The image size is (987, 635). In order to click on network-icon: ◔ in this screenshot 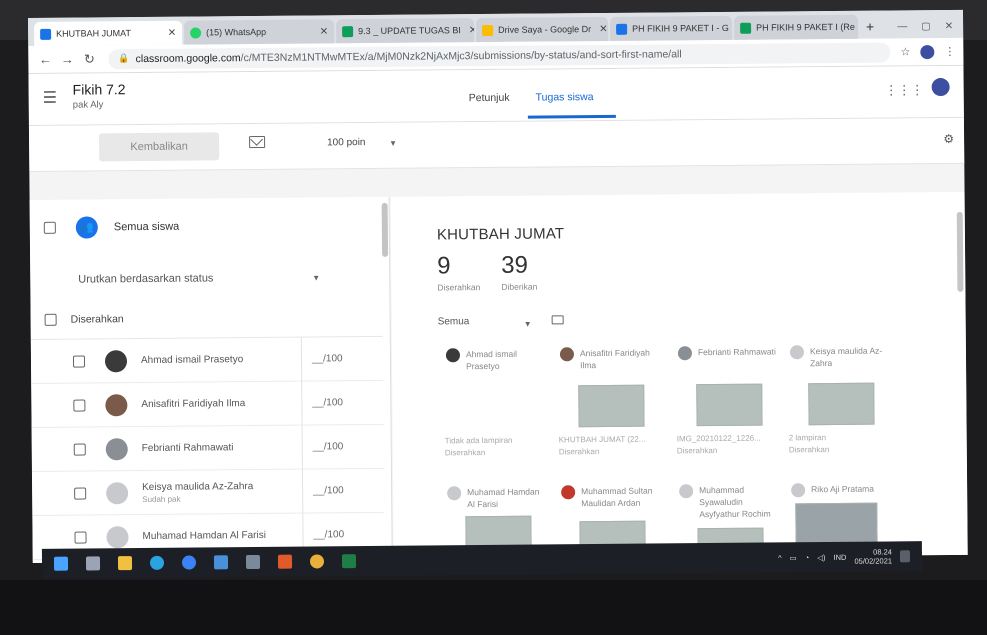, I will do `click(807, 557)`.